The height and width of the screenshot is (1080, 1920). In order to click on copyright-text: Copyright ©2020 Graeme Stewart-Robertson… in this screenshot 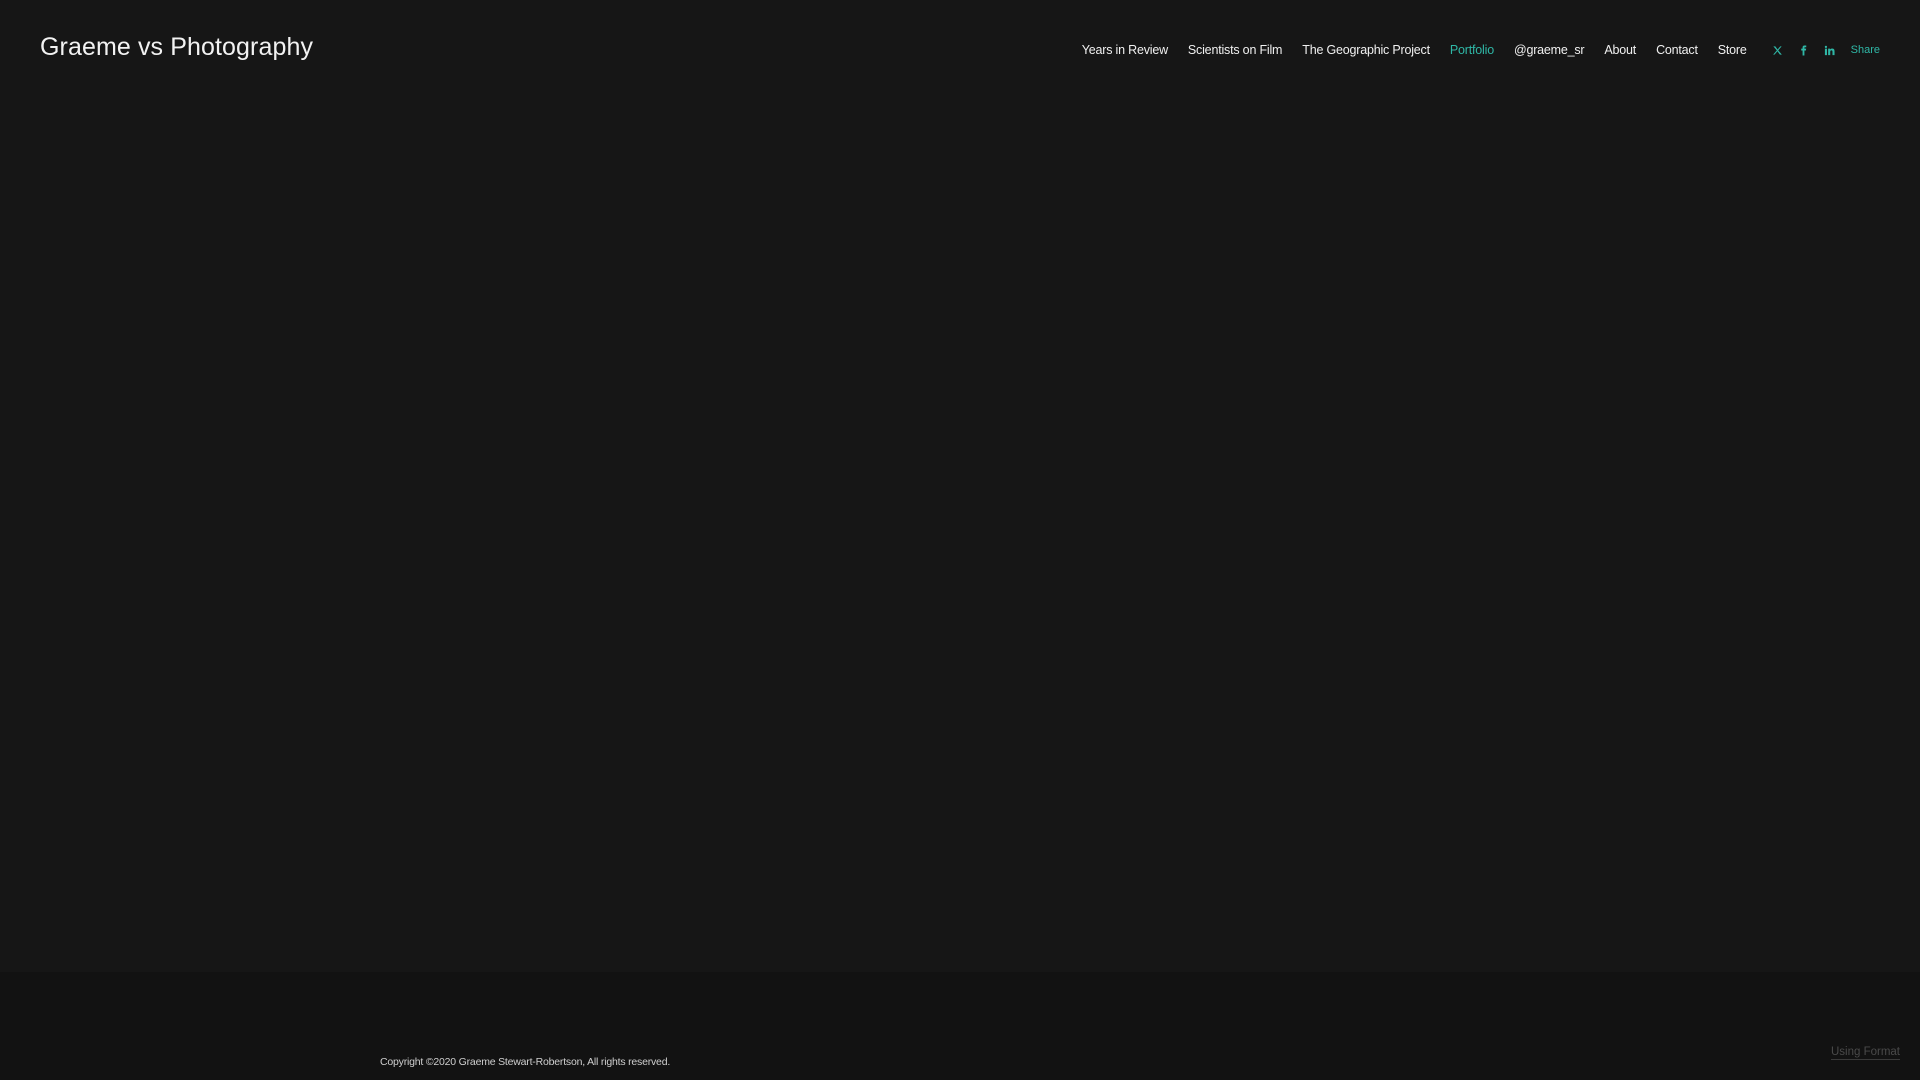, I will do `click(525, 1062)`.